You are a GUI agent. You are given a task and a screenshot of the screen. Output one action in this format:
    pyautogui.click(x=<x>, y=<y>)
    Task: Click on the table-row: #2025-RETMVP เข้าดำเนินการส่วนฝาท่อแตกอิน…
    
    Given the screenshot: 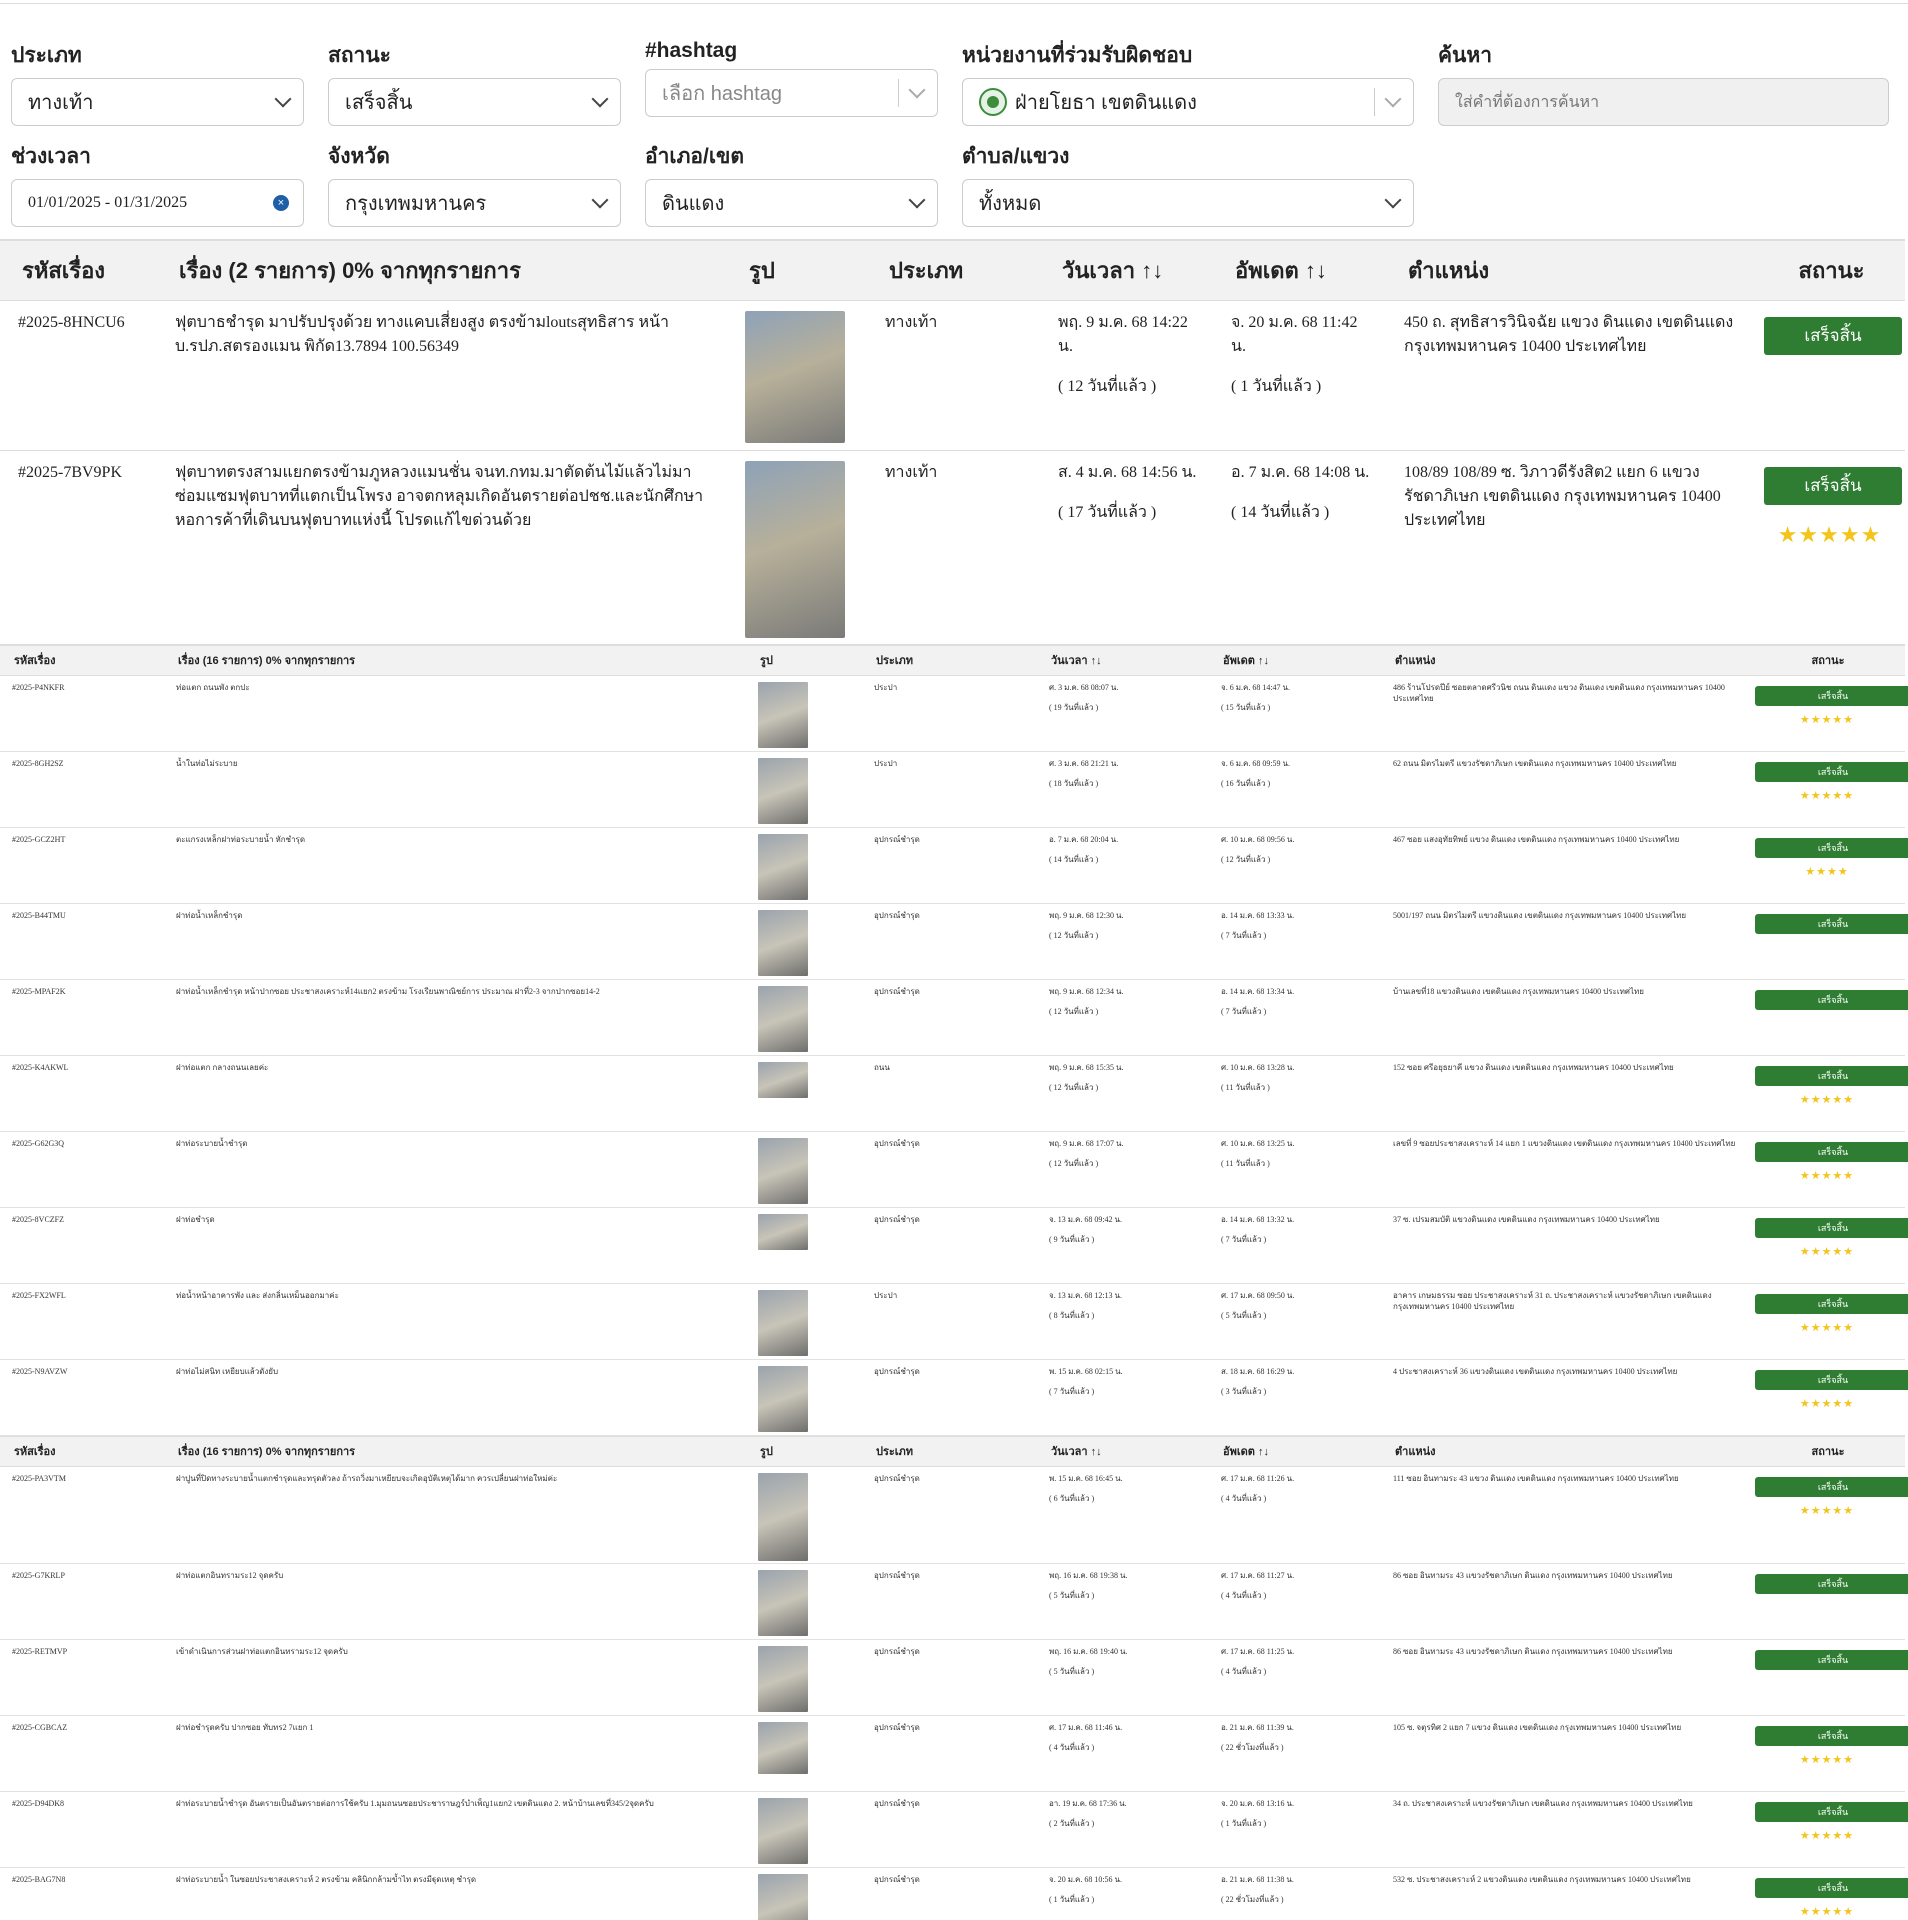 What is the action you would take?
    pyautogui.click(x=954, y=1677)
    